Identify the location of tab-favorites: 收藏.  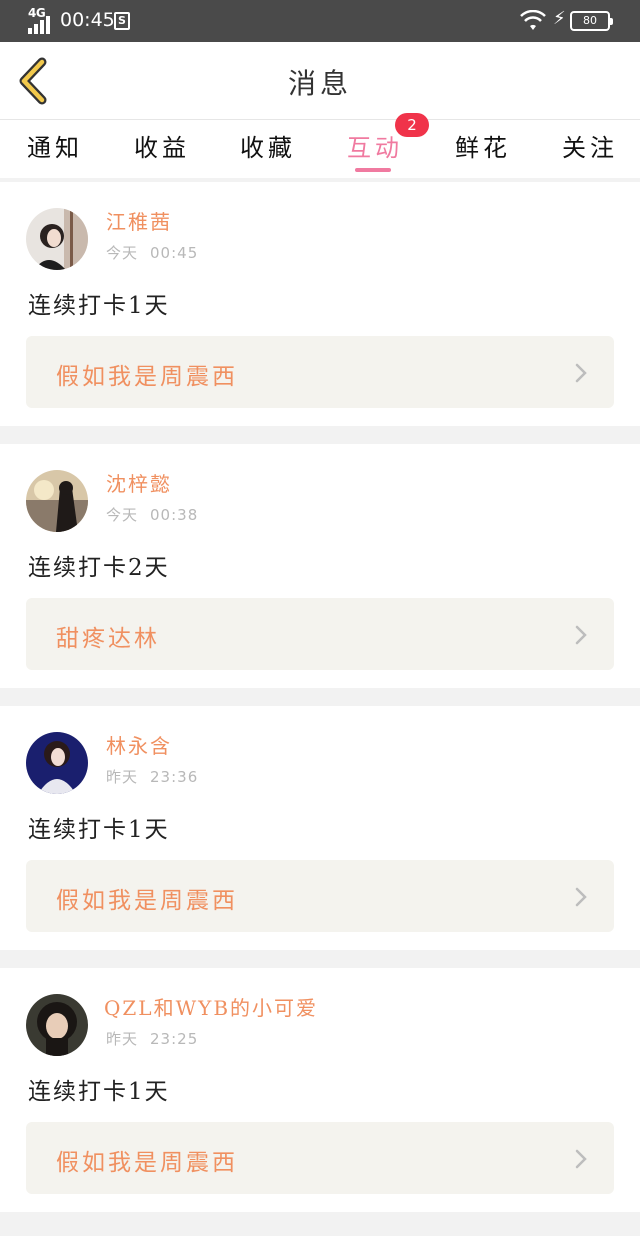
(268, 145).